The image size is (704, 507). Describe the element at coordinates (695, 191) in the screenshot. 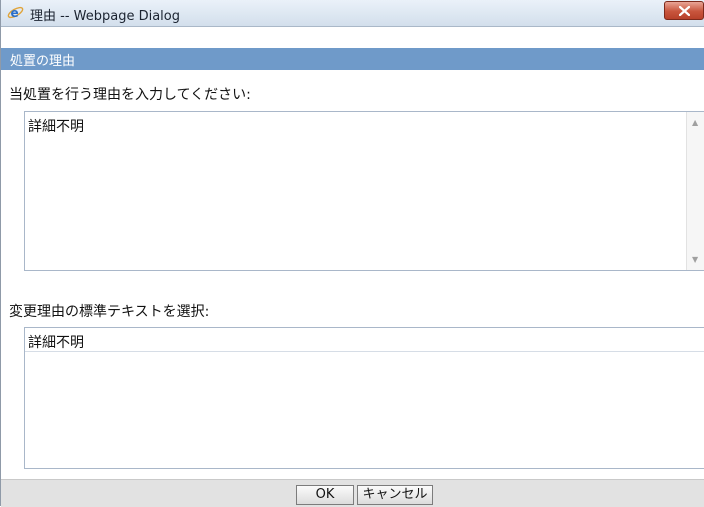

I see `textarea-scrollbar: ▲ ▼` at that location.